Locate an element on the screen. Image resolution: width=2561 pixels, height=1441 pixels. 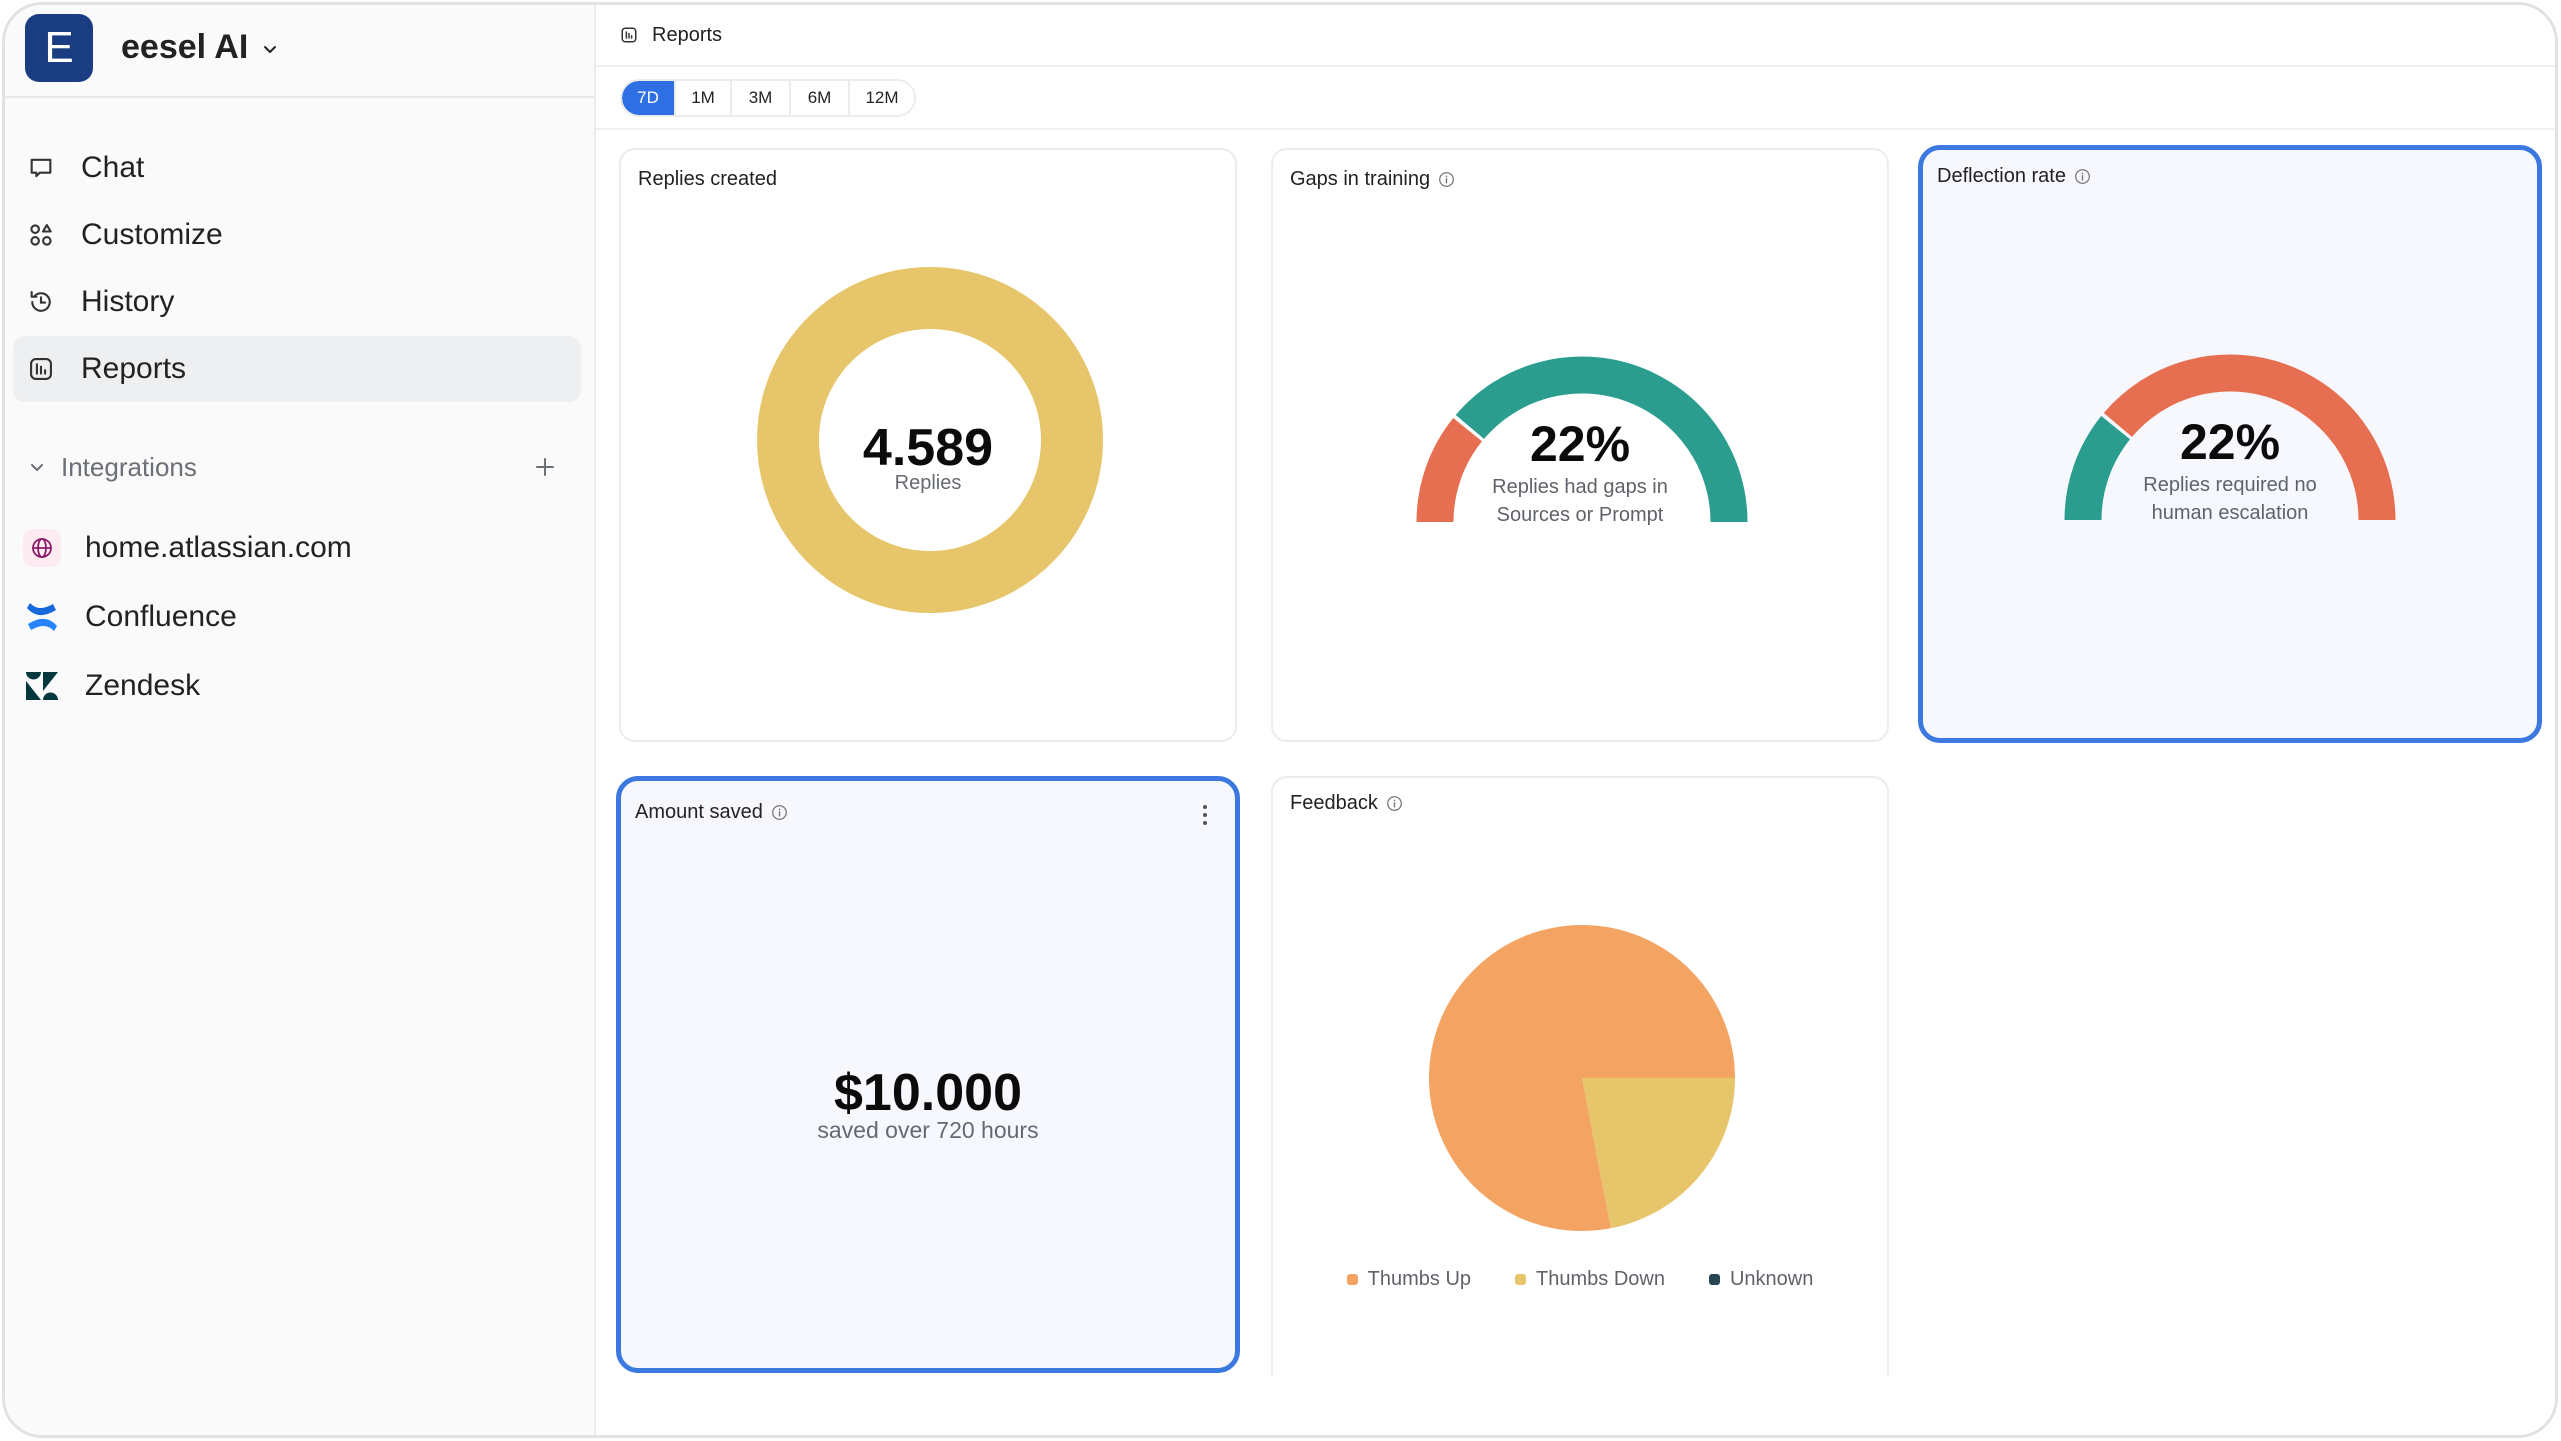
sidebar-item-reports: Reports is located at coordinates (297, 369).